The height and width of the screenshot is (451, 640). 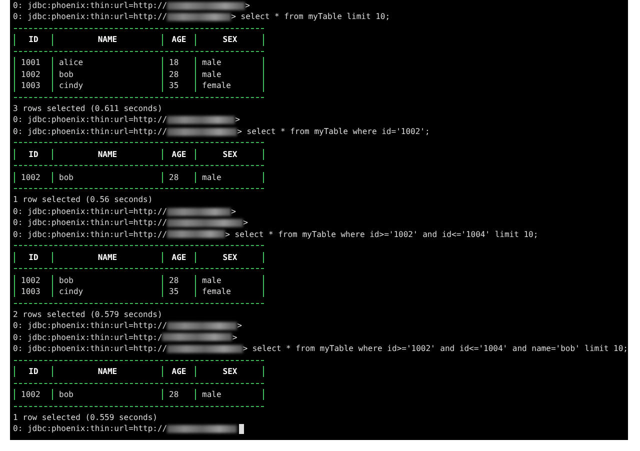 What do you see at coordinates (333, 132) in the screenshot?
I see `command-text: > select * from myTable where id='1002';` at bounding box center [333, 132].